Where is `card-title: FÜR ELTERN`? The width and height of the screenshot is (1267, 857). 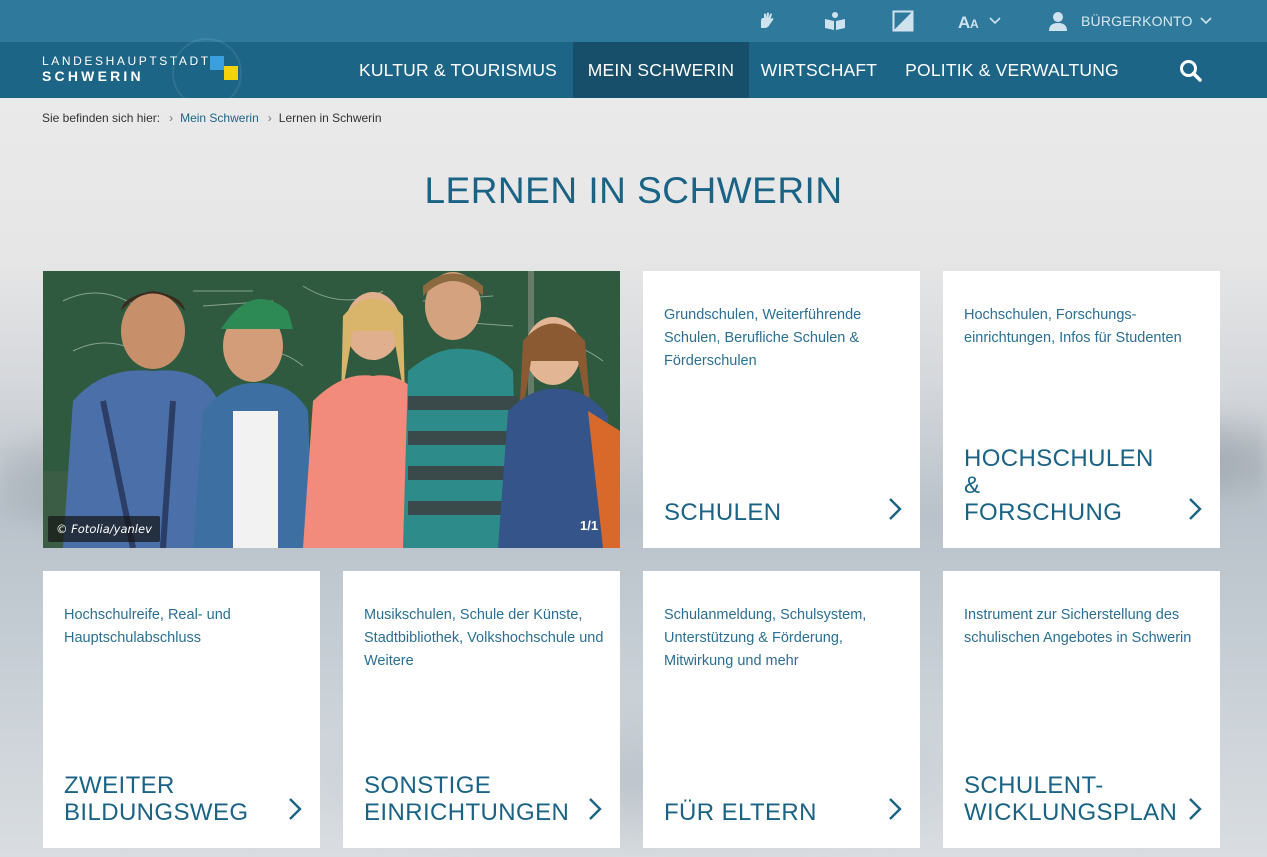 card-title: FÜR ELTERN is located at coordinates (740, 812).